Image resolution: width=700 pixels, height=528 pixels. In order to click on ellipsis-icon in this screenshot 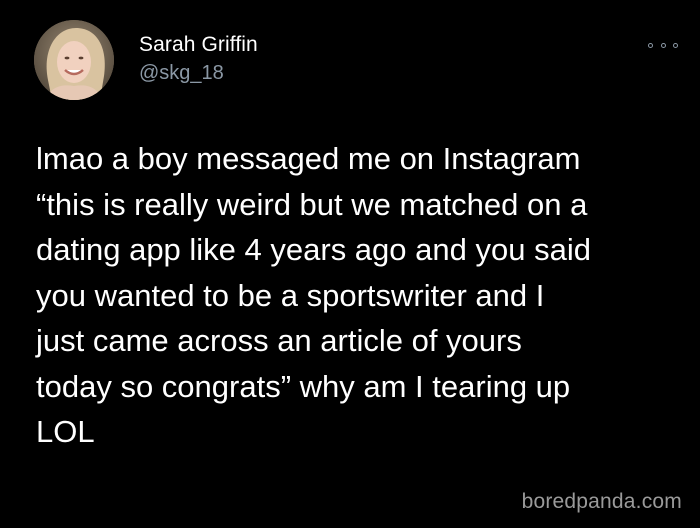, I will do `click(663, 45)`.